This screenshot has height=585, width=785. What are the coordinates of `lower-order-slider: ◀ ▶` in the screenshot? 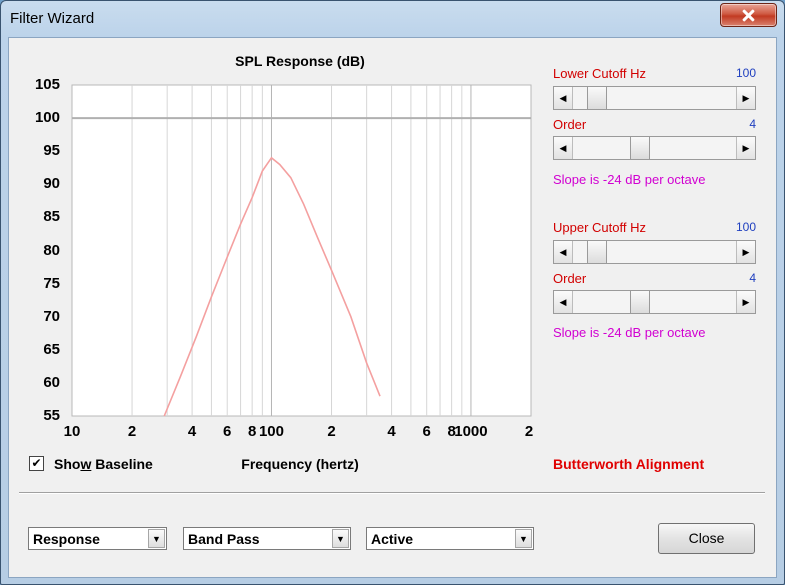 It's located at (654, 148).